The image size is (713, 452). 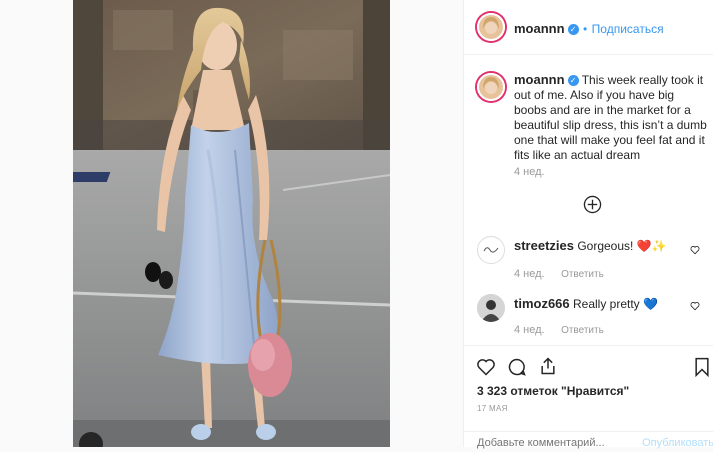 What do you see at coordinates (542, 303) in the screenshot?
I see `comment-username: timoz666` at bounding box center [542, 303].